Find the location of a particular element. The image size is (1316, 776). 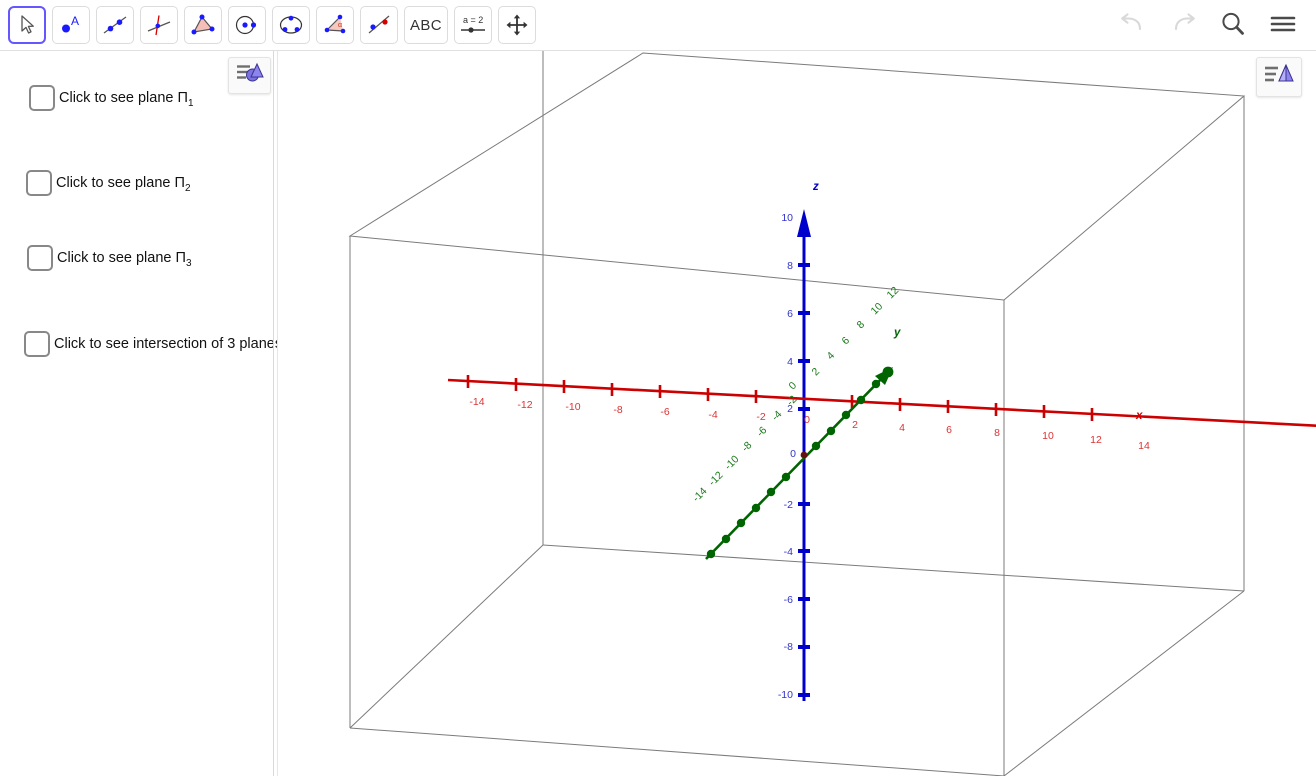

reflect-tool-button is located at coordinates (379, 25).